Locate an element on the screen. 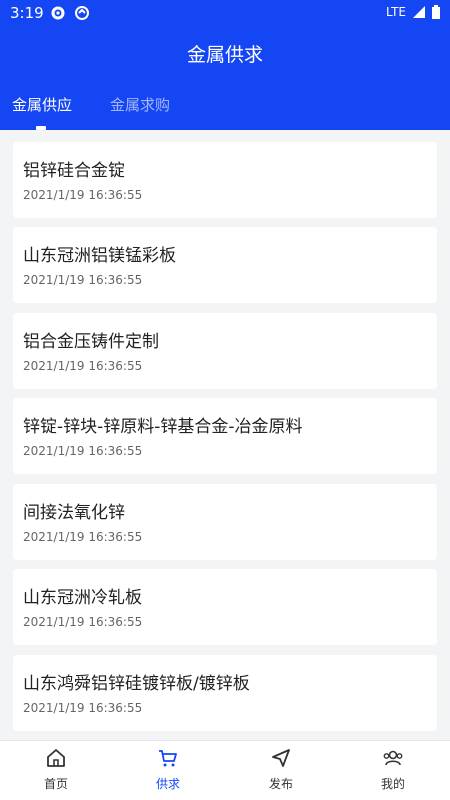 The image size is (450, 800). nav-supply-demand-label: 供求 is located at coordinates (167, 784).